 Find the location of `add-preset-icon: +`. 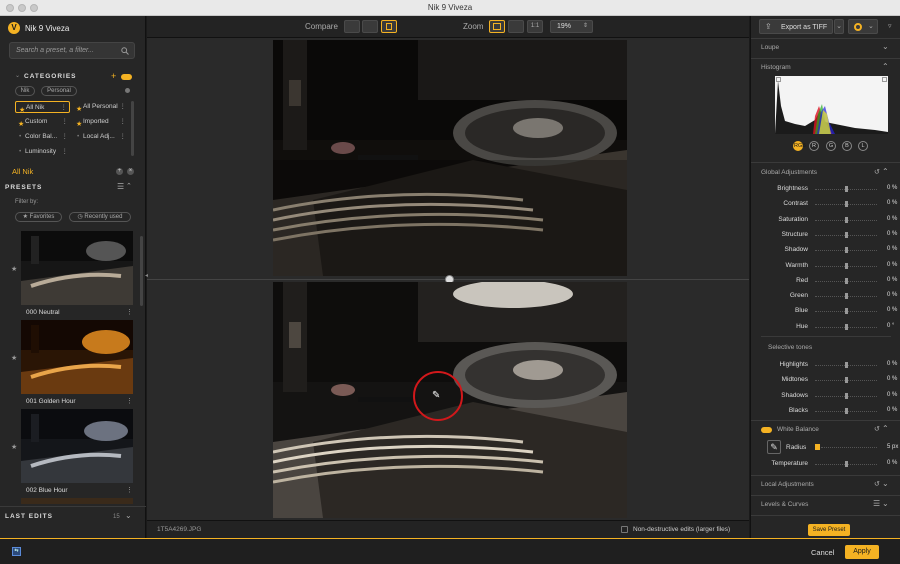

add-preset-icon: + is located at coordinates (119, 171).